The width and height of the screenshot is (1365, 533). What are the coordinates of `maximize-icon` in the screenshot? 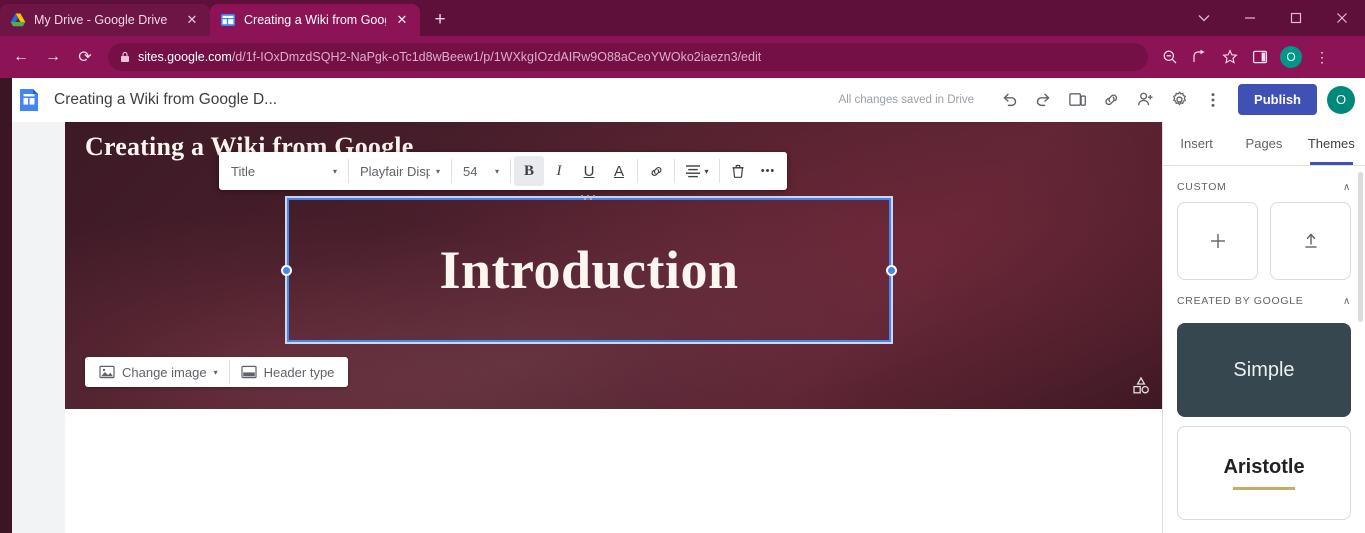 It's located at (1296, 18).